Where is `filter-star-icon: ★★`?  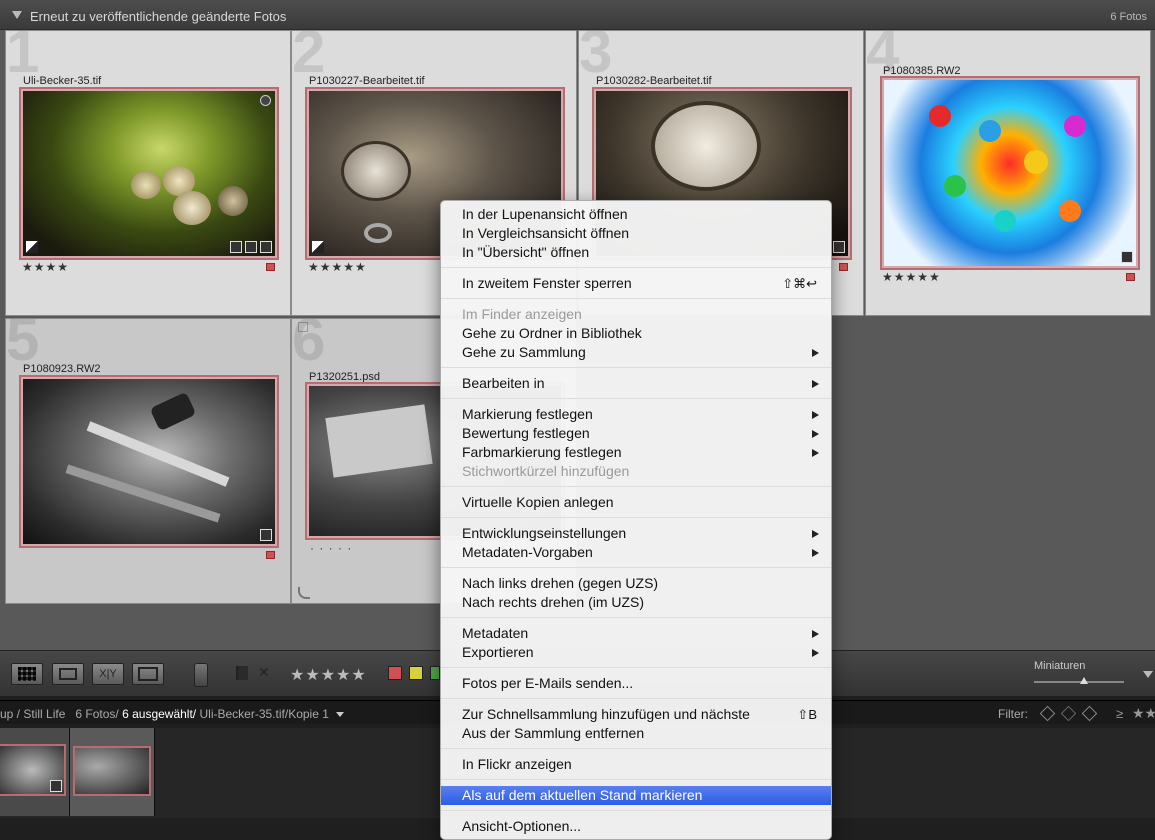
filter-star-icon: ★★ is located at coordinates (1143, 713).